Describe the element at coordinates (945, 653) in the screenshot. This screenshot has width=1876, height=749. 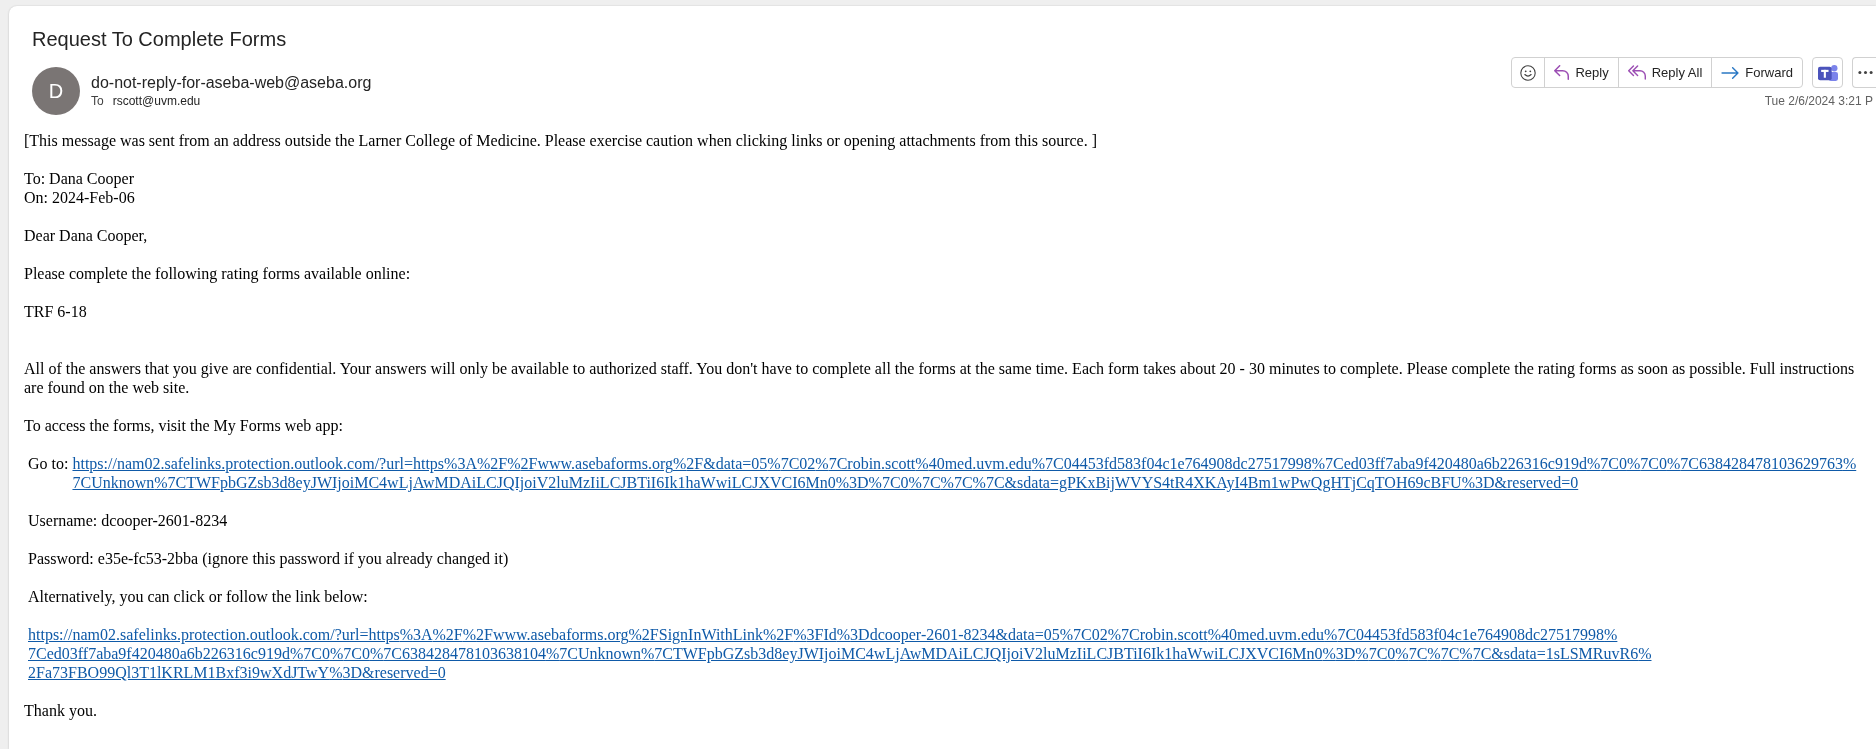
I see `link: https://nam02.safelinks.protection.outlook.com/?url=https%3A%2F%2Fwww.asebaforms.org%2FSignInWithLink%2F%3FId%3Ddcooper-2601-8234&data=05%7C02%7Crobin.scott%40med.uvm.edu%7C04453fd583f04c1e764908dc27517998%7Ced03ff7aba9f420480a6b226316c919d%7C0%7C0%7C638428478103638104%7CUnknown%7CTWFpbGZsb3d8eyJWIjoiMC4wLjAwMDAiLCJQIjoiV2luMzIiLCJBTiI6Ik1haWwiLCJXVCI6Mn0%3D%7C0%7C%7C%7C&sdata=1sLSMRuvR6%2Fa73FBO99Ql3T1lKRLM1Bxf3i9wXdJTwY%3D&reserved=0` at that location.